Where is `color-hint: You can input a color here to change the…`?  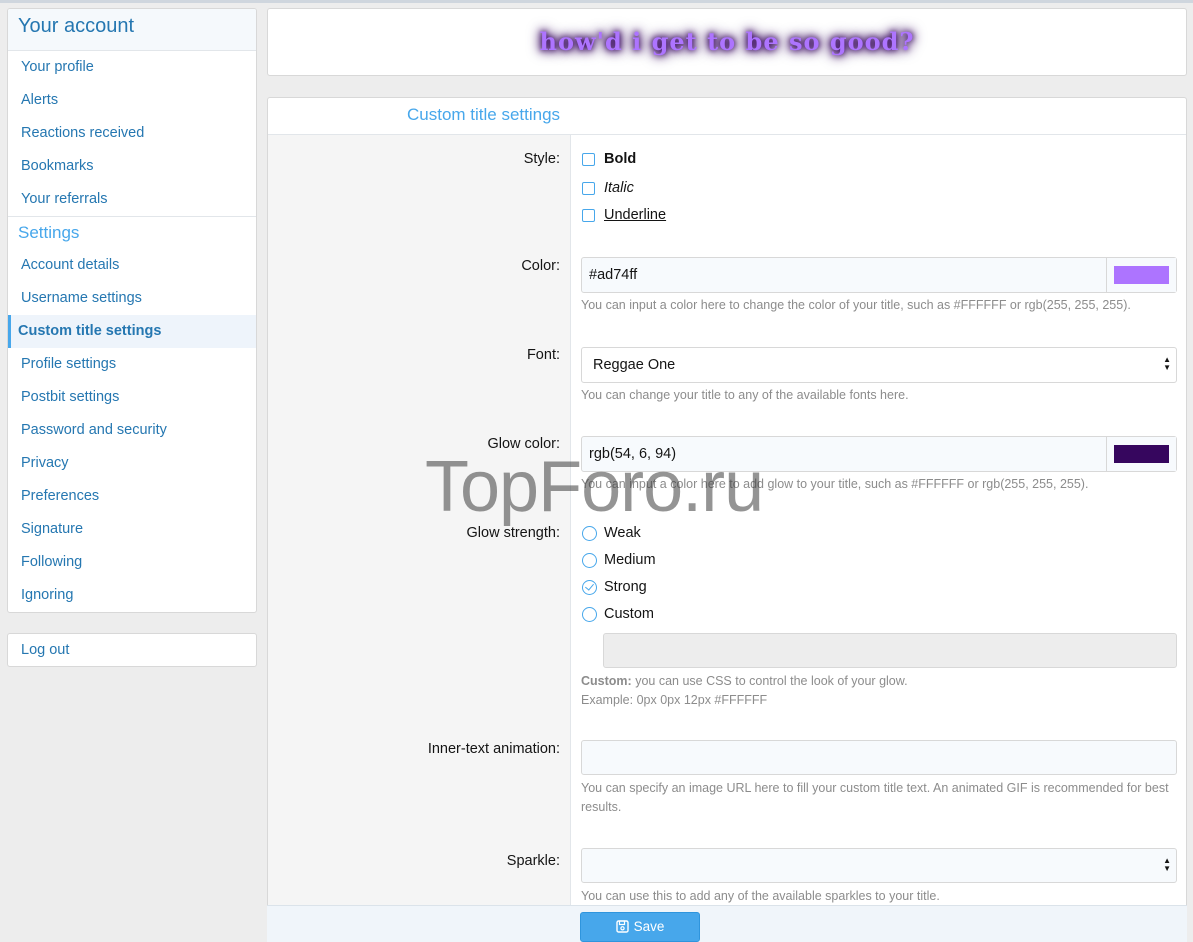 color-hint: You can input a color here to change the… is located at coordinates (856, 305).